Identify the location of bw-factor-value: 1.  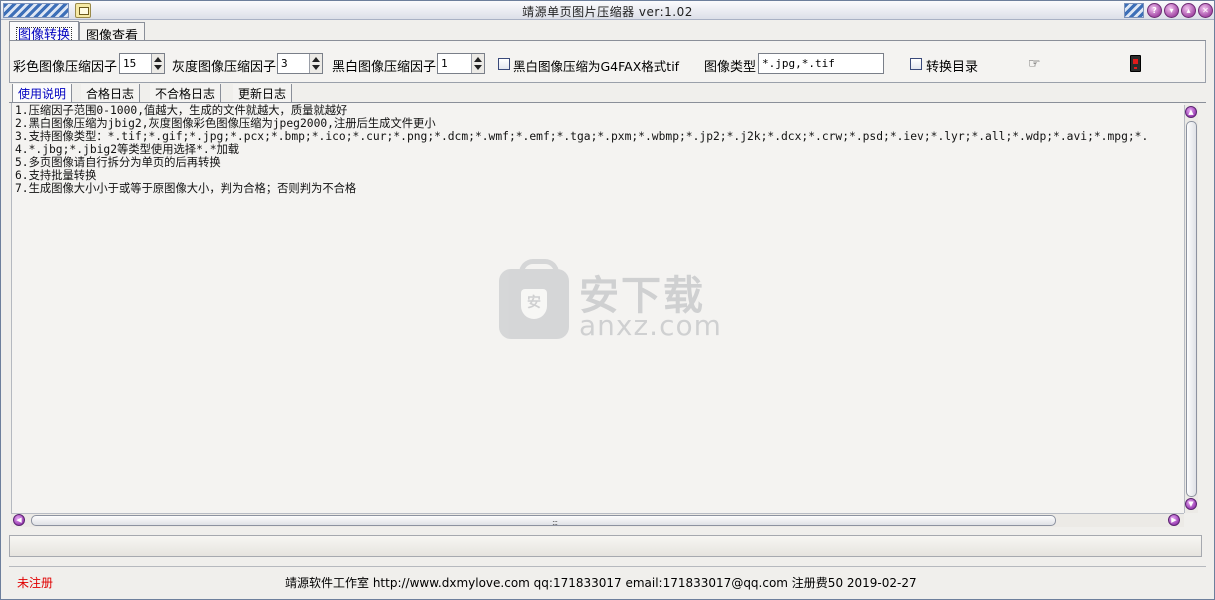
(444, 63).